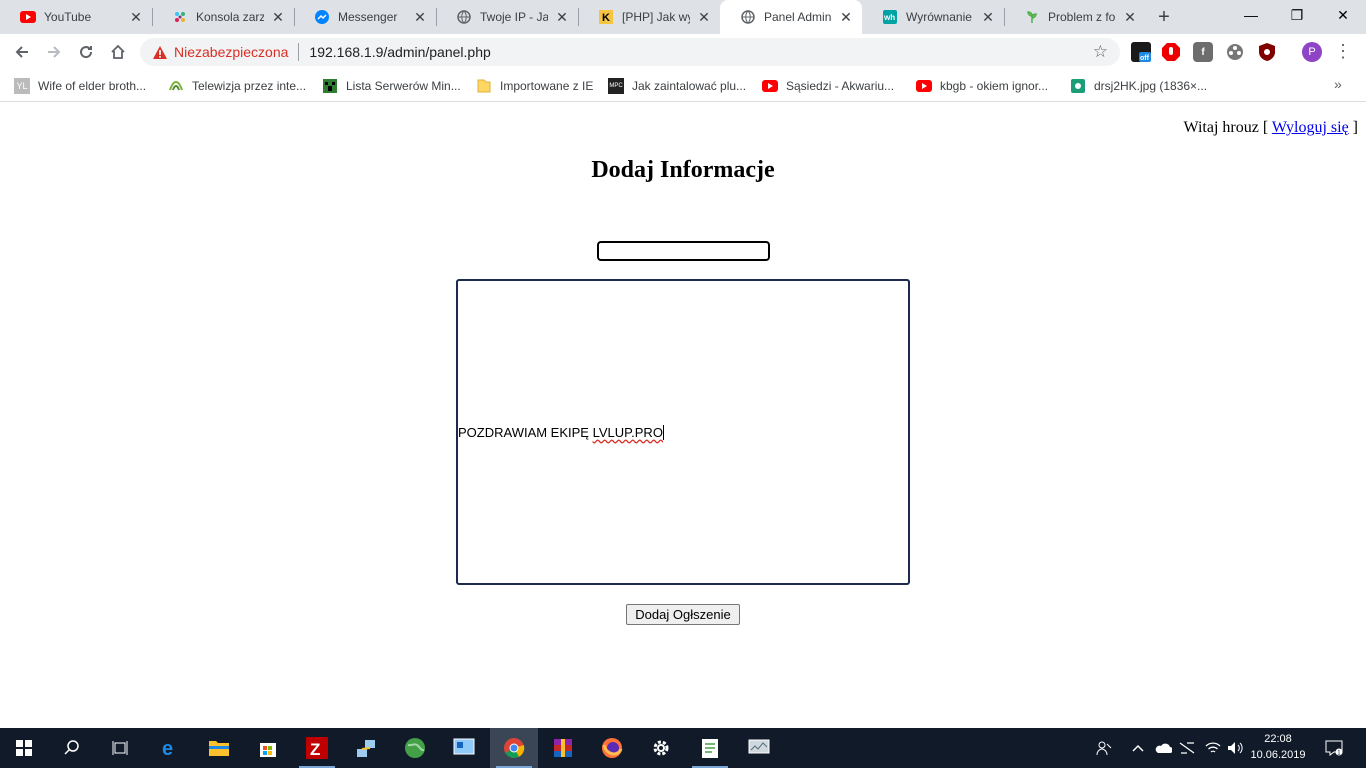 Image resolution: width=1366 pixels, height=768 pixels. Describe the element at coordinates (1227, 127) in the screenshot. I see `welcome-prefix: Witaj hrouz [` at that location.